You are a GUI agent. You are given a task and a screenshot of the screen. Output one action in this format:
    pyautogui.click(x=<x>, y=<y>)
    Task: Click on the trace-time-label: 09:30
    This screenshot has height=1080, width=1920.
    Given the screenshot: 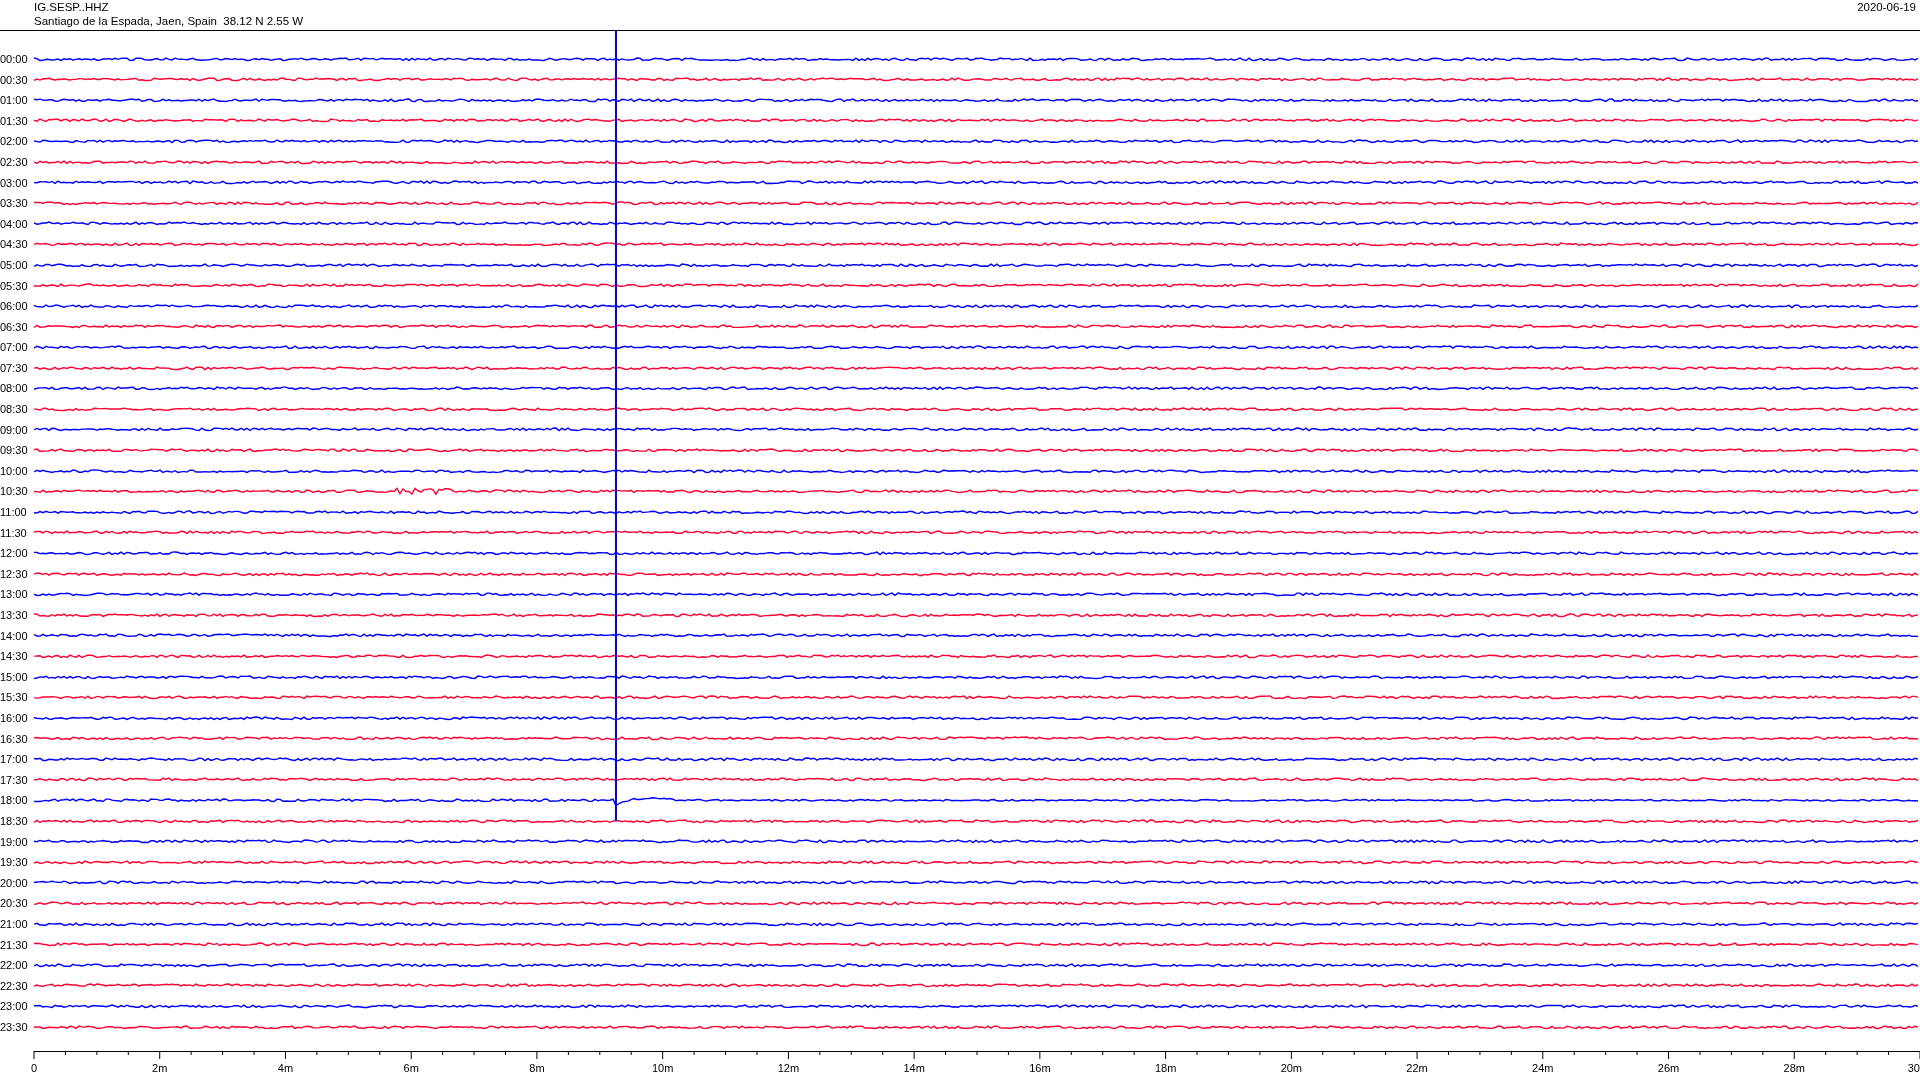 What is the action you would take?
    pyautogui.click(x=14, y=450)
    